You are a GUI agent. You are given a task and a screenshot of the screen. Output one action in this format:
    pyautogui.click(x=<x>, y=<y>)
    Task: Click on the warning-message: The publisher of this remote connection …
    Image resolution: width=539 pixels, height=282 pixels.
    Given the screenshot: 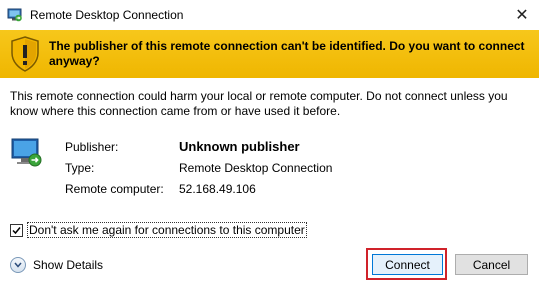 What is the action you would take?
    pyautogui.click(x=287, y=53)
    